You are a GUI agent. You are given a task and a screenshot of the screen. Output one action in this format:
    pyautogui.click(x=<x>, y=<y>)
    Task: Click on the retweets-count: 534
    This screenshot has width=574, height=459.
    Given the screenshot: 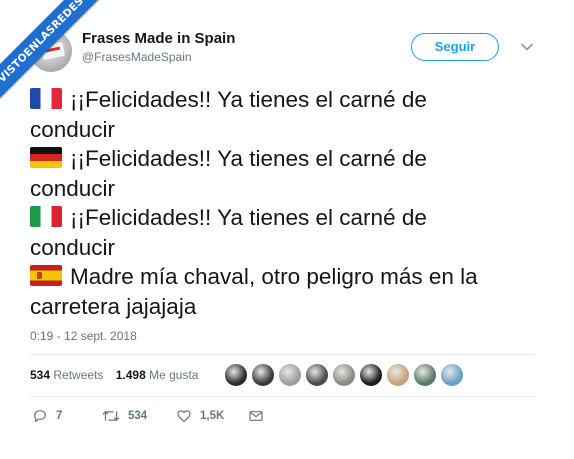 What is the action you would take?
    pyautogui.click(x=40, y=375)
    